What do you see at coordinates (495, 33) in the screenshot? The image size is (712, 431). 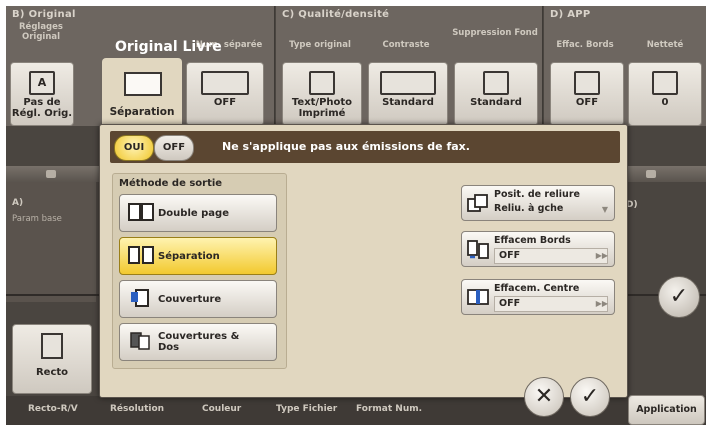 I see `quality-col3-label: Suppression Fond` at bounding box center [495, 33].